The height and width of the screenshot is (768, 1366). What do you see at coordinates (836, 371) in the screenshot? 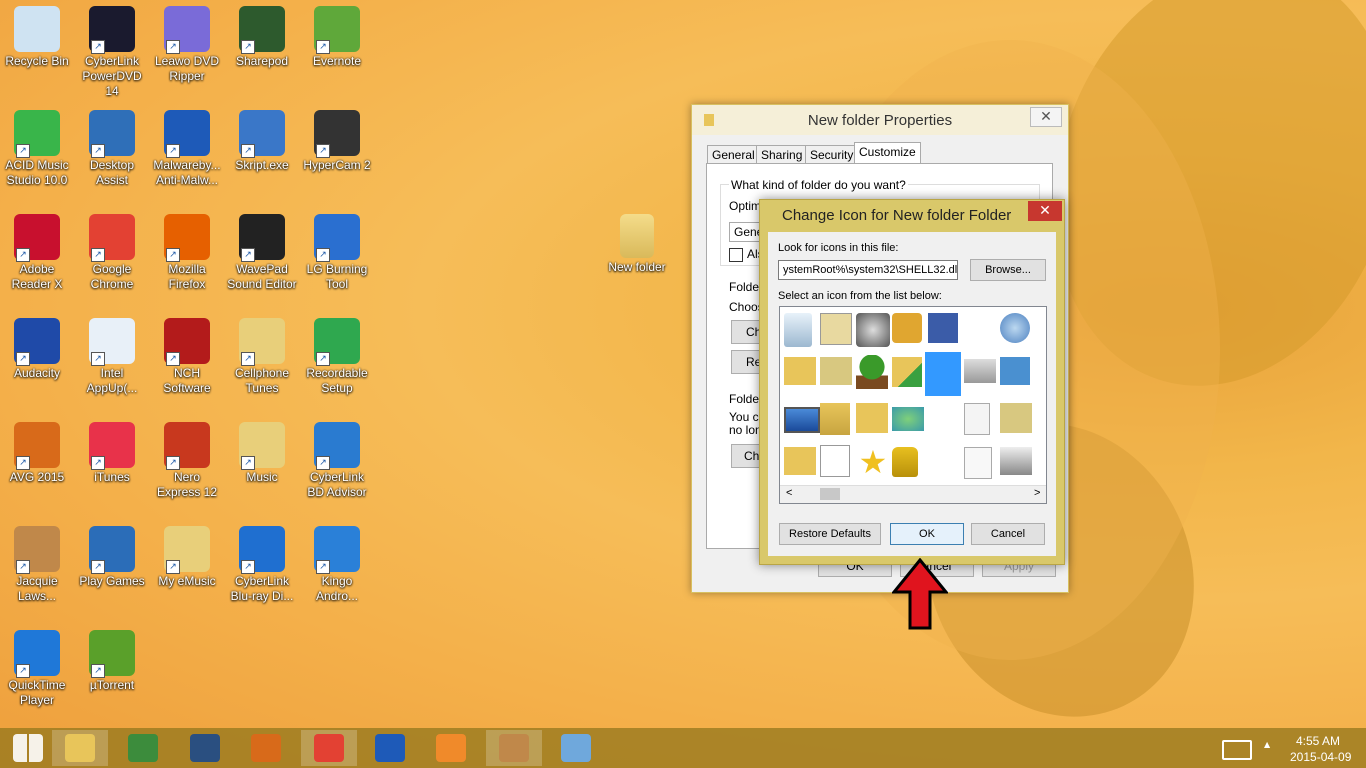
I see `printer-folder-icon` at bounding box center [836, 371].